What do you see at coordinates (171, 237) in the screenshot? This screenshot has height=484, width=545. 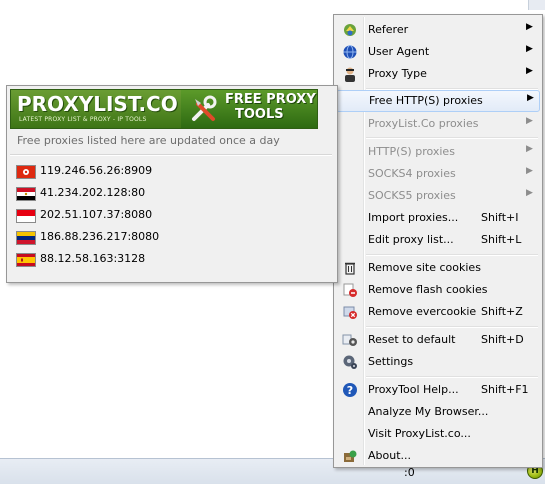 I see `proxy-item: 186.88.236.217:8080` at bounding box center [171, 237].